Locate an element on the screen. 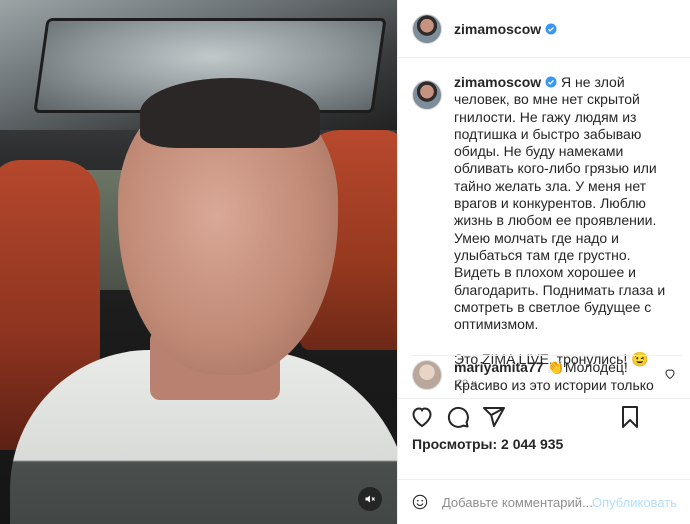 This screenshot has width=690, height=524. add-comment-bar: Опубликовать is located at coordinates (544, 501).